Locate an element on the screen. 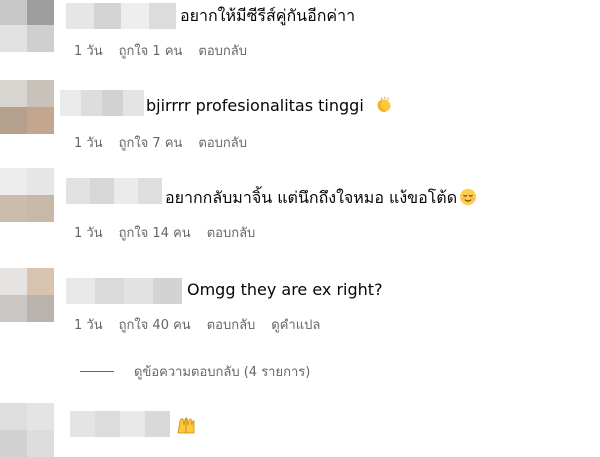 The height and width of the screenshot is (457, 600). comment-text: bjirrrr profesionalitas tinggi is located at coordinates (269, 106).